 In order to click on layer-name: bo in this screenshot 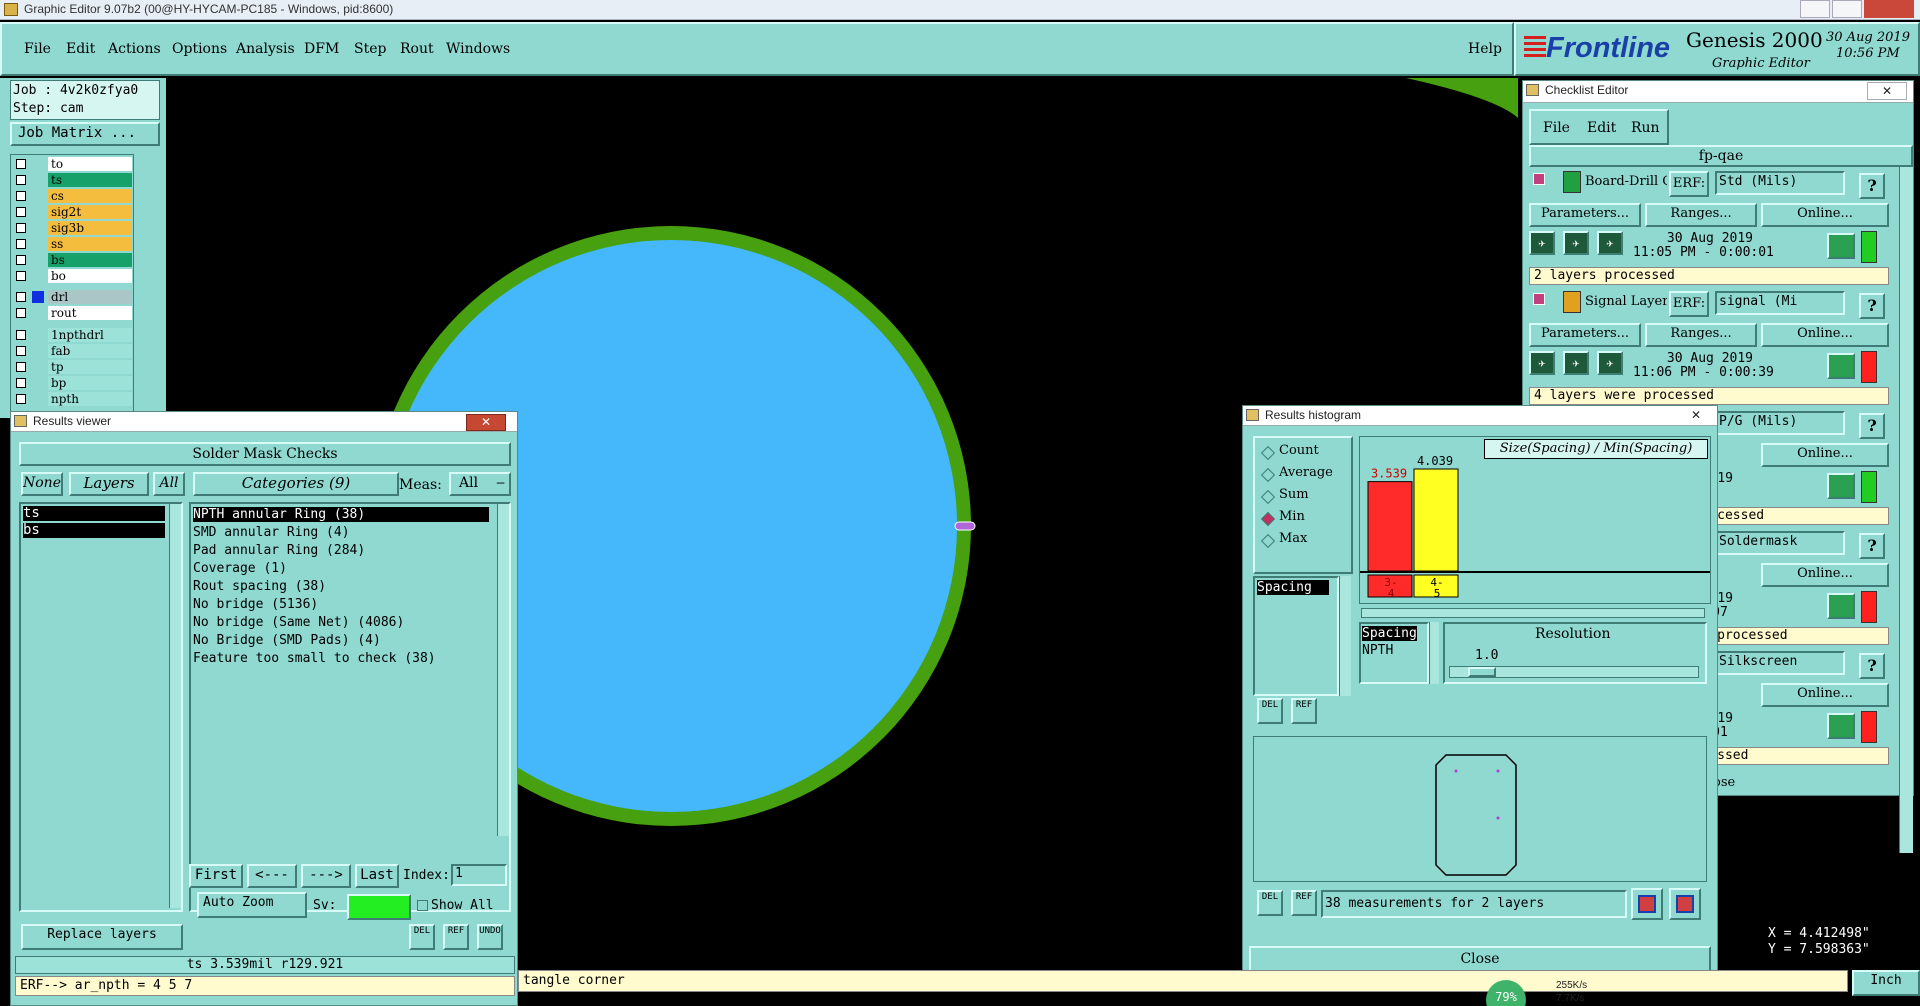, I will do `click(90, 276)`.